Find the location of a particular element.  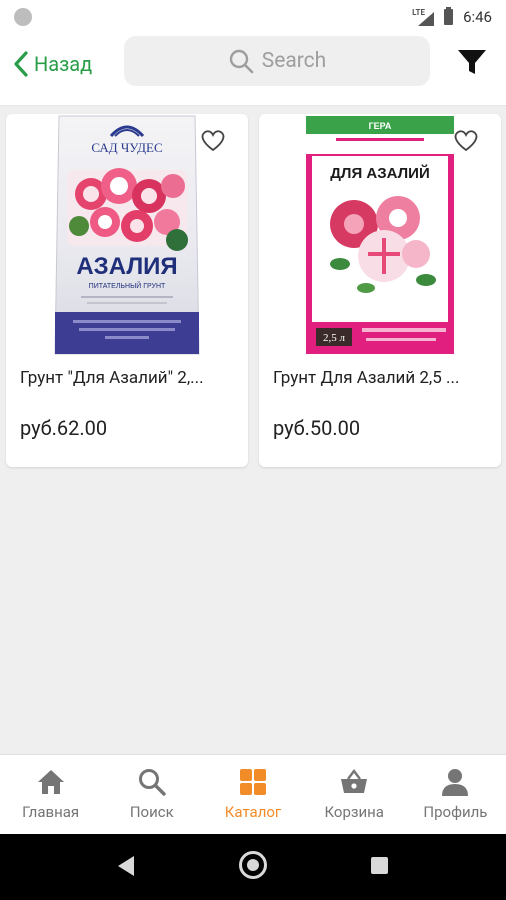

bag-brand-text: САД ЧУДЕС is located at coordinates (126, 147).